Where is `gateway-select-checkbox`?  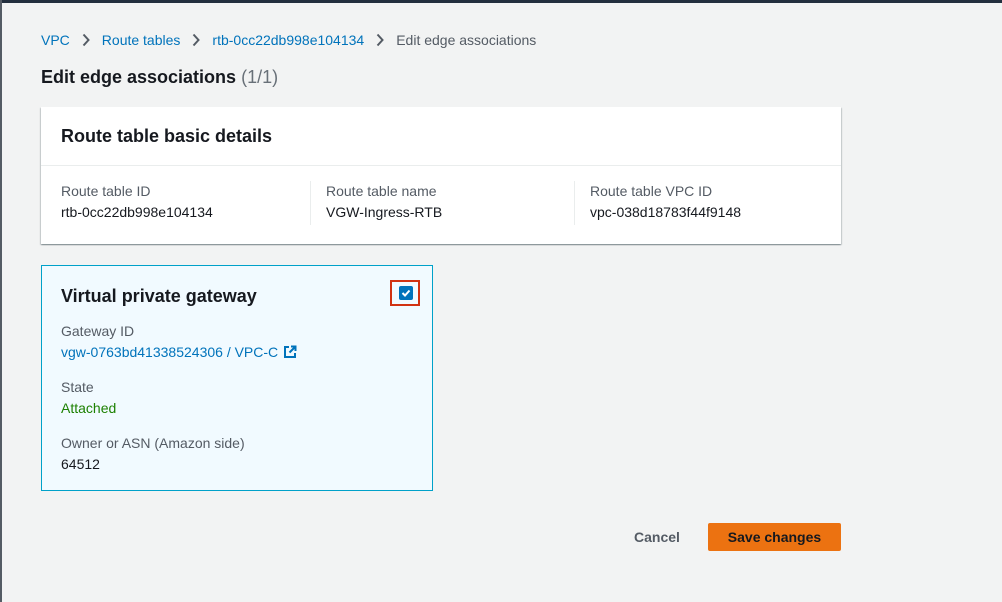 gateway-select-checkbox is located at coordinates (406, 293).